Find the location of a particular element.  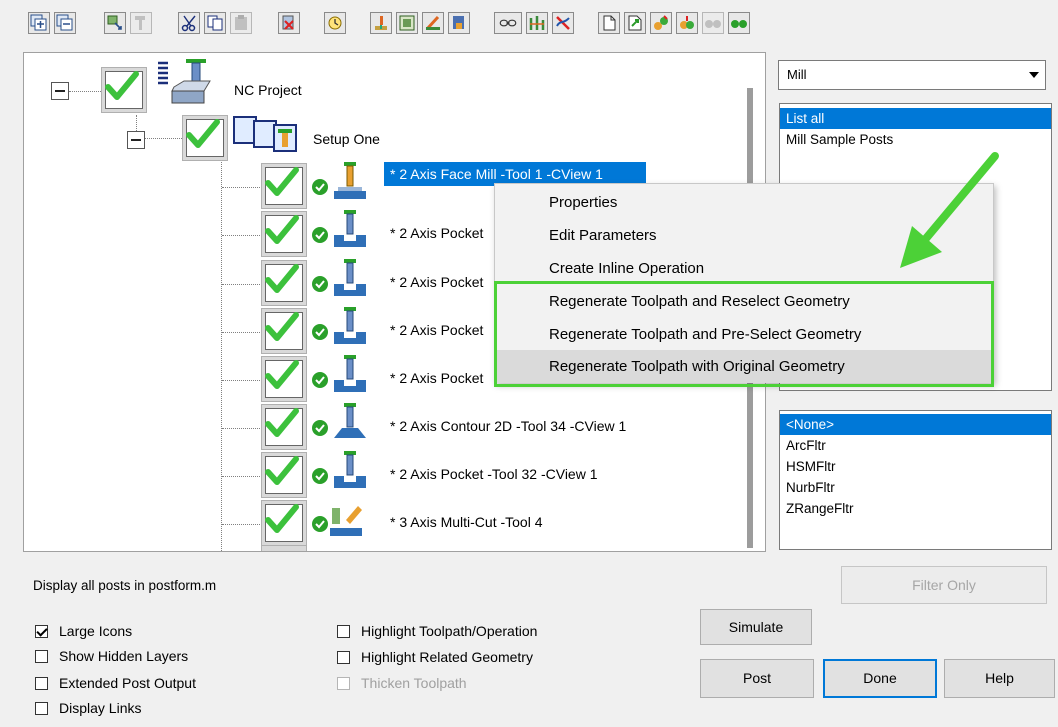

simulate-button: Simulate is located at coordinates (756, 627).